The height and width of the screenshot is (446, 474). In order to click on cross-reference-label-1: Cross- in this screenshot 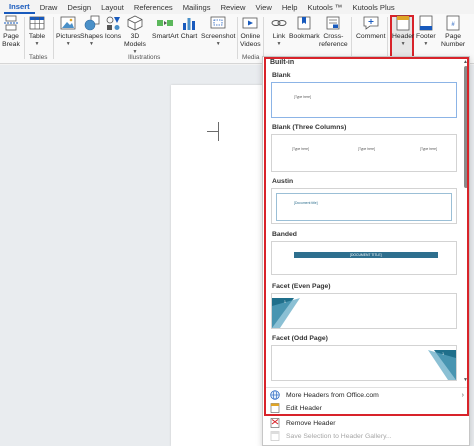, I will do `click(333, 36)`.